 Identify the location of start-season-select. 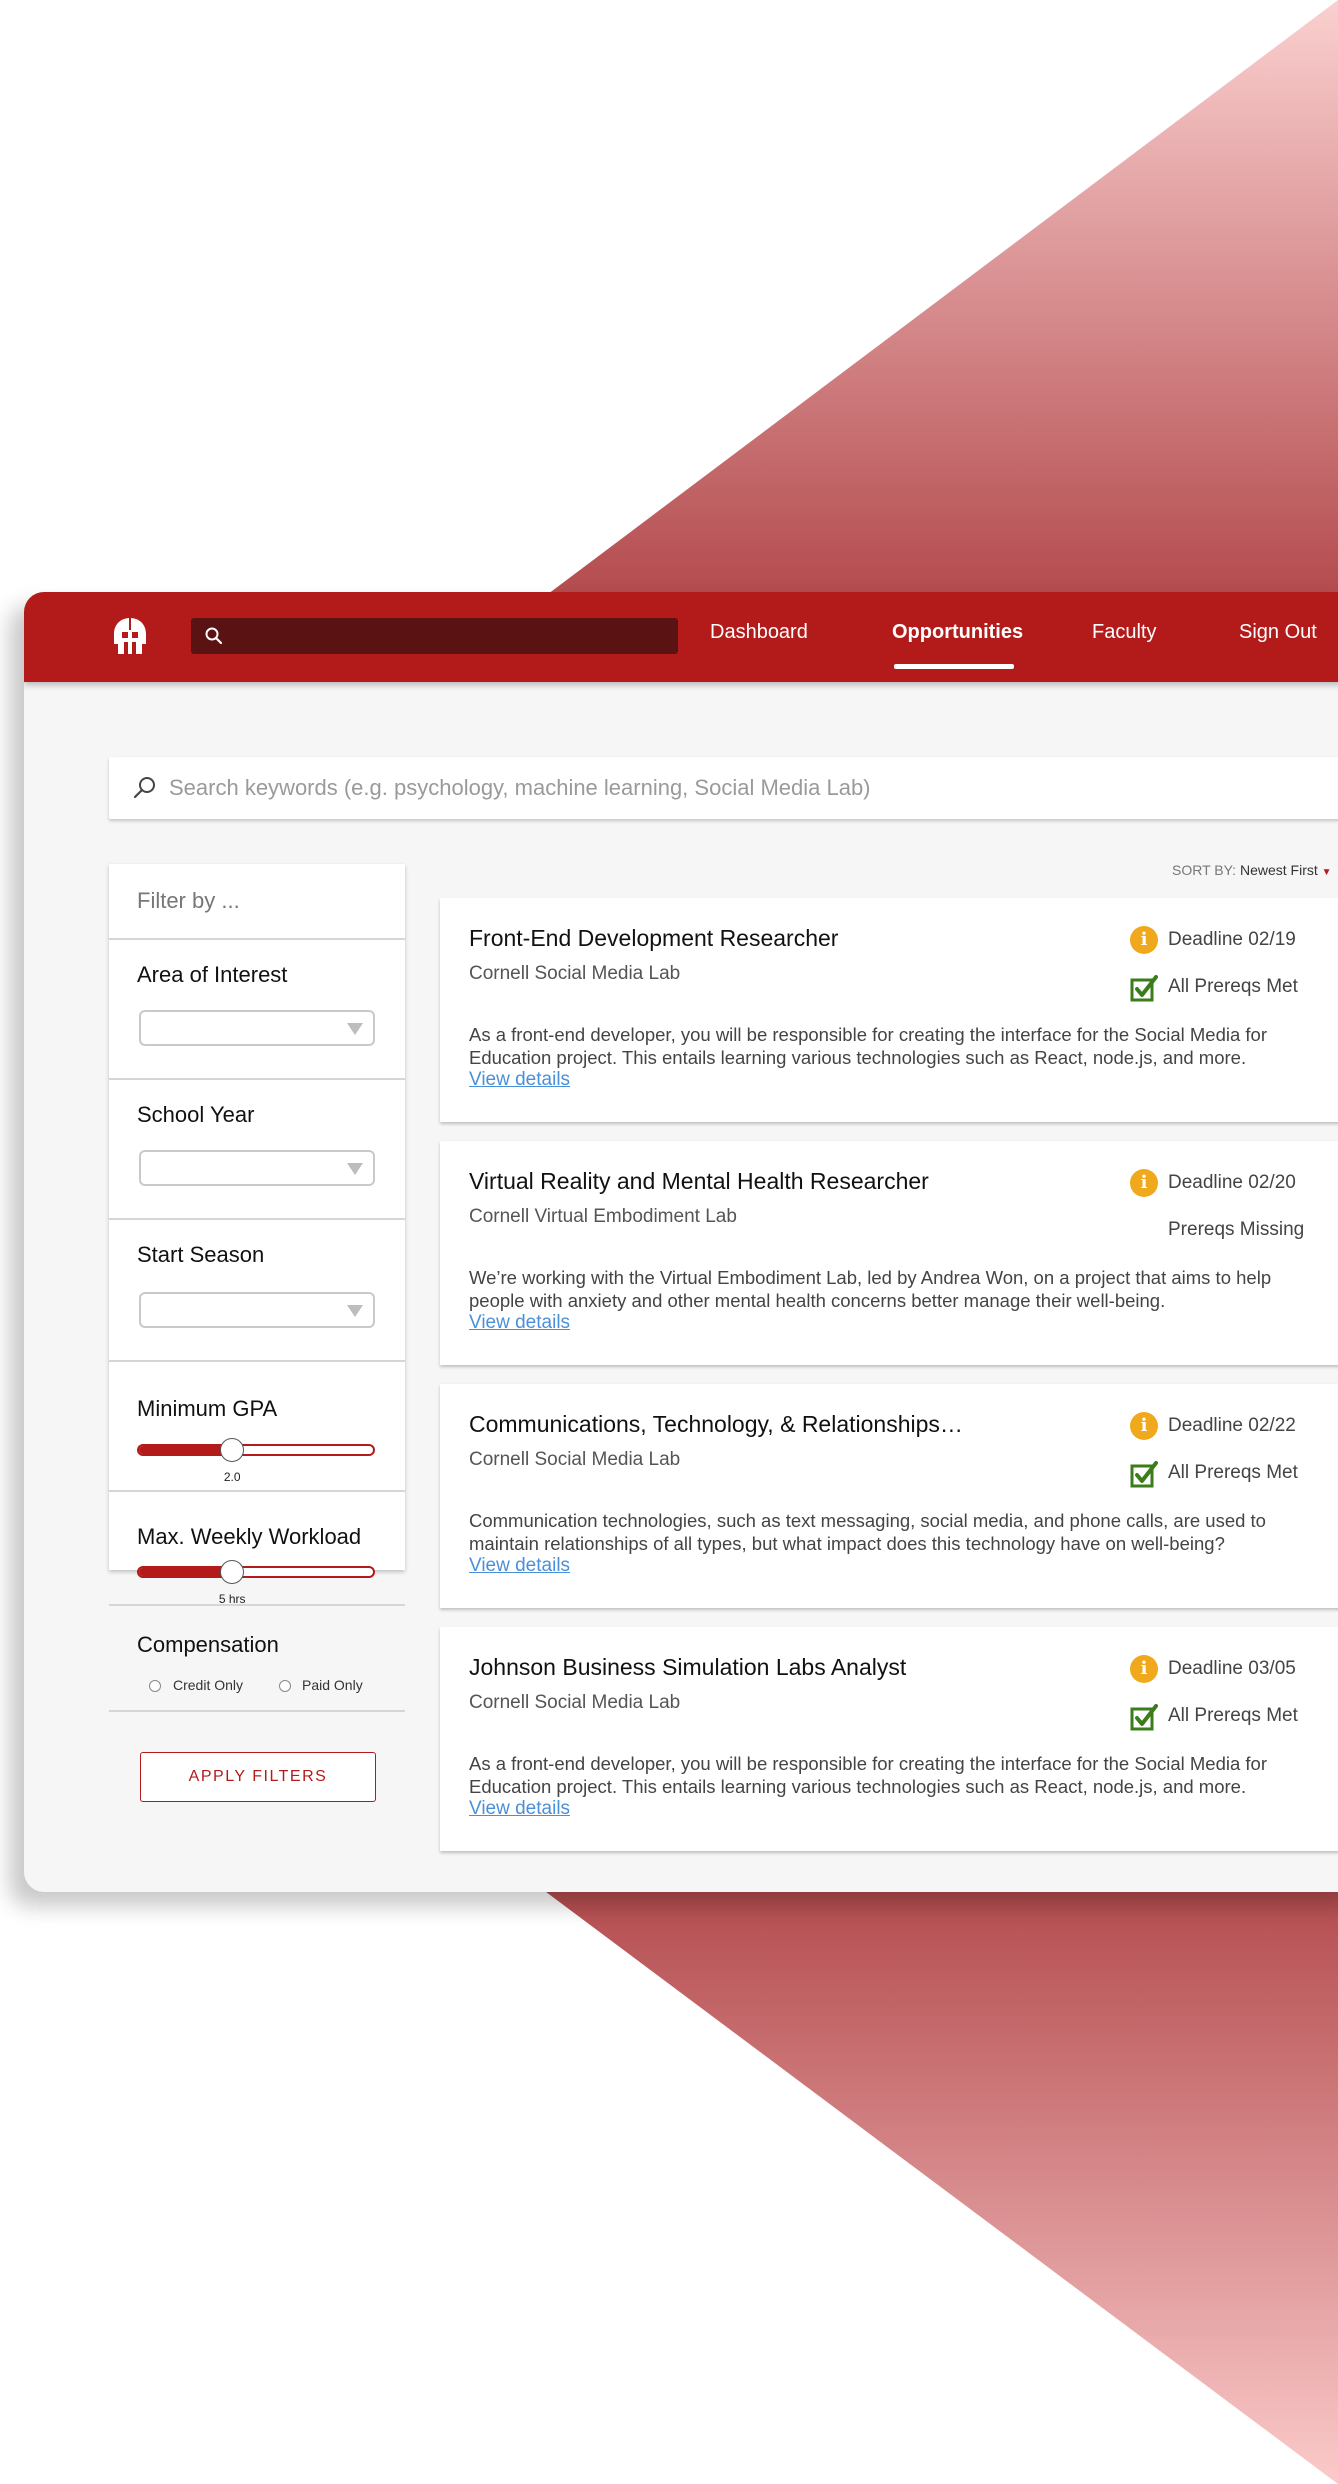
(257, 1310).